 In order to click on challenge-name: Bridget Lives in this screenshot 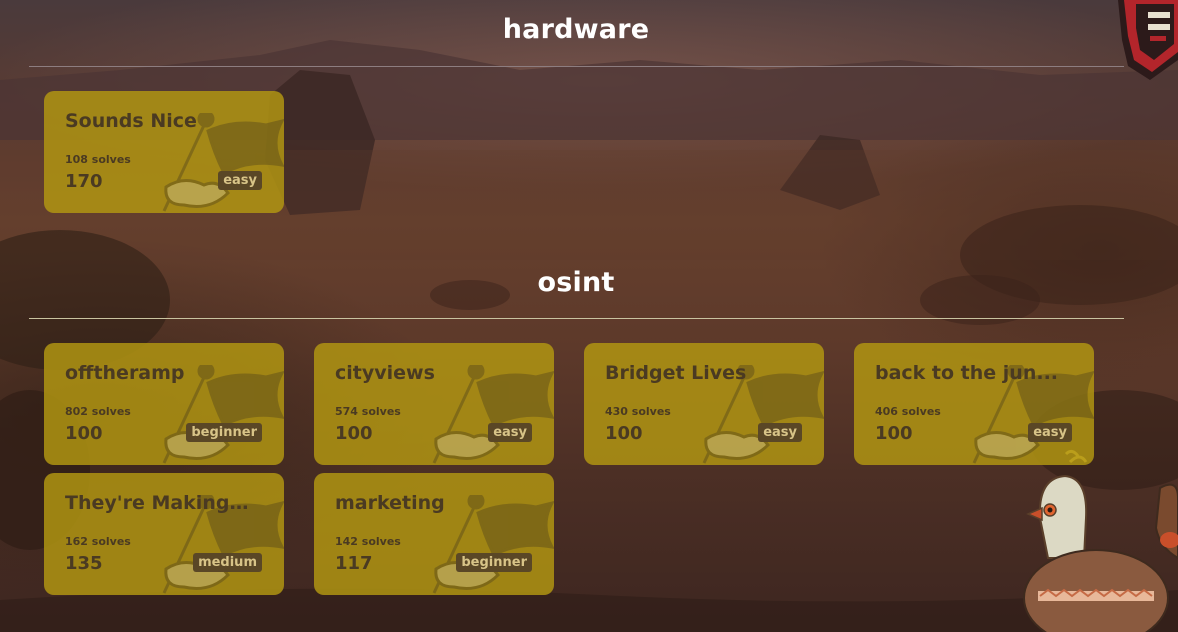, I will do `click(676, 373)`.